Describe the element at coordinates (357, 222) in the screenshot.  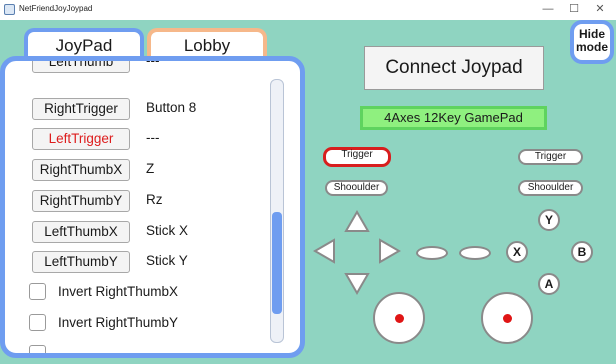
I see `arrow-up-icon` at that location.